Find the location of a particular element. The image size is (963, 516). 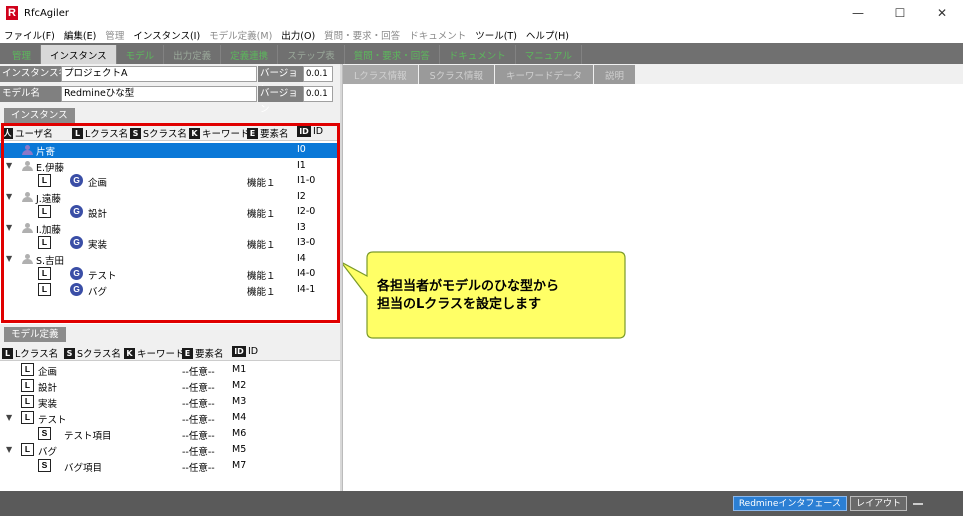

lclass-name: 実装 is located at coordinates (98, 245).